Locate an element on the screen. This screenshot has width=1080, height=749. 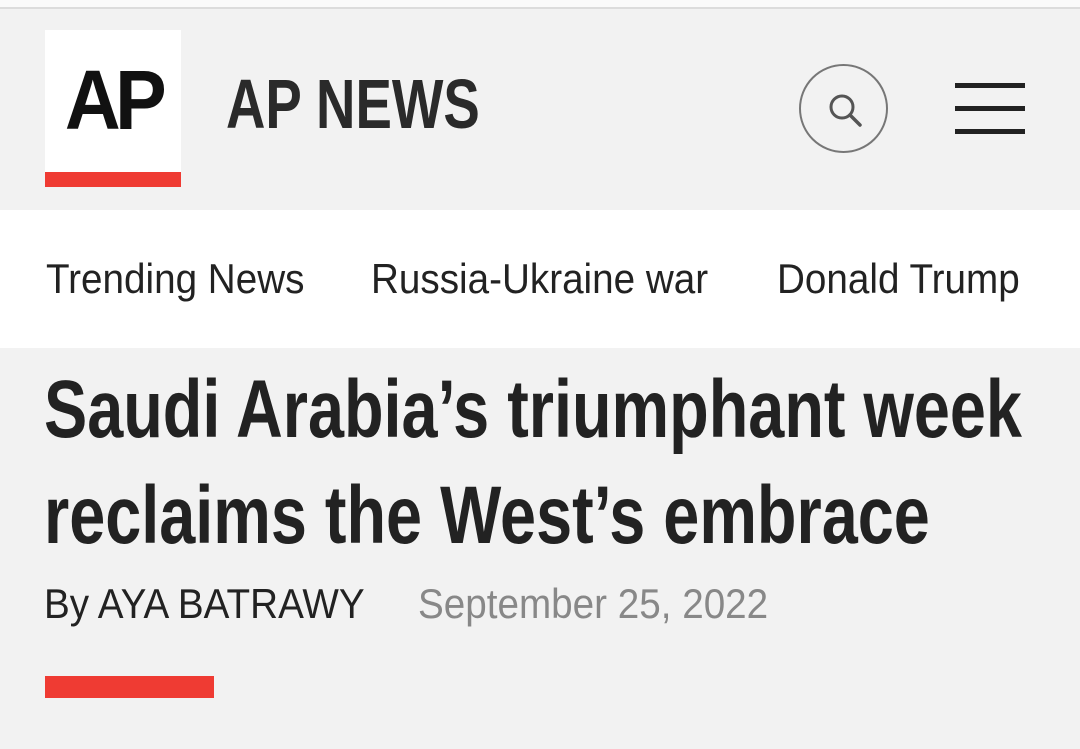
ap-logo: AP is located at coordinates (113, 108).